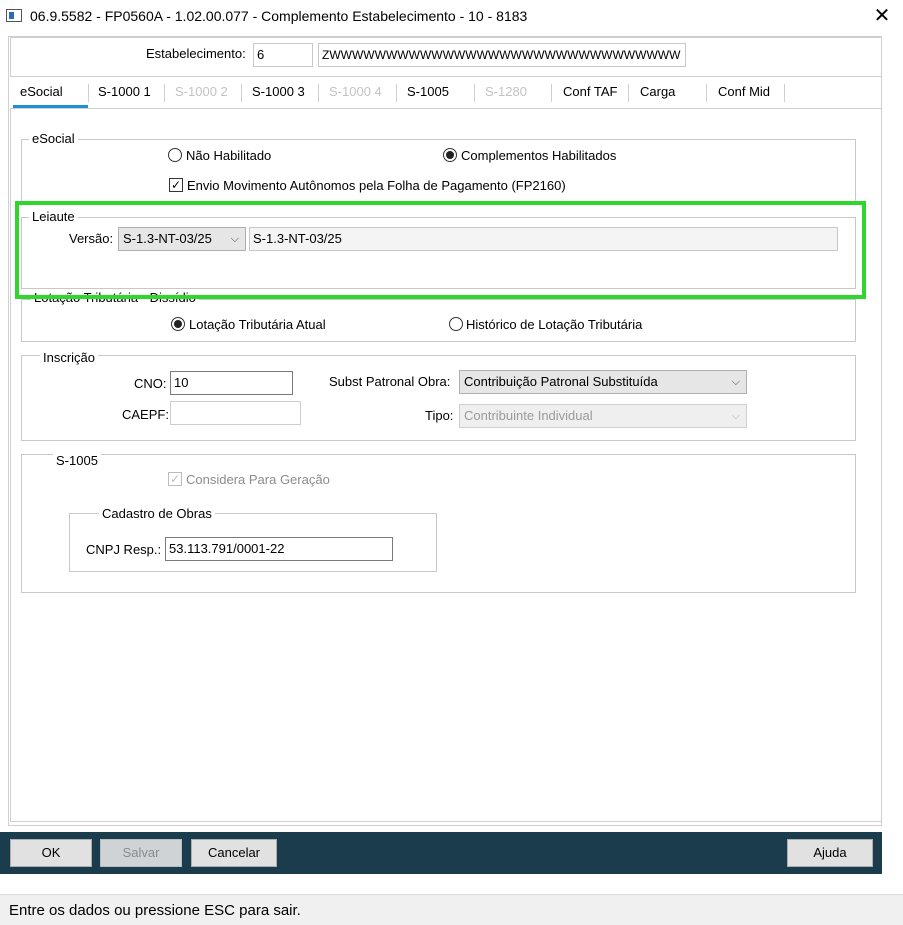  What do you see at coordinates (231, 383) in the screenshot?
I see `cno-field: 10` at bounding box center [231, 383].